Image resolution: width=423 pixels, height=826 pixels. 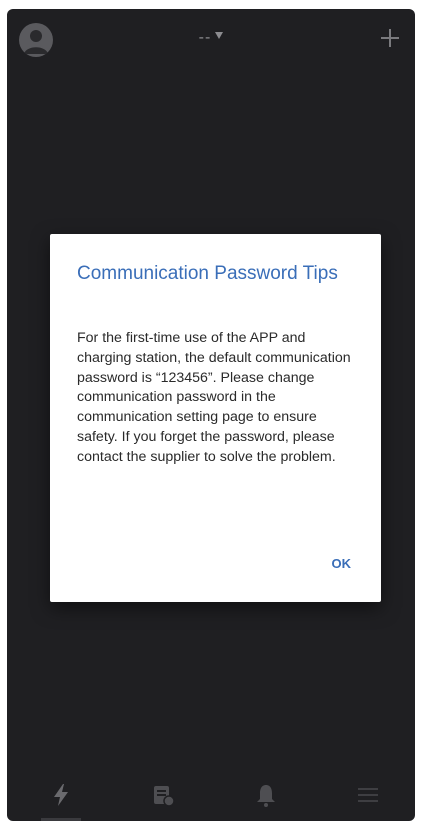 I want to click on nav-item-alerts, so click(x=266, y=795).